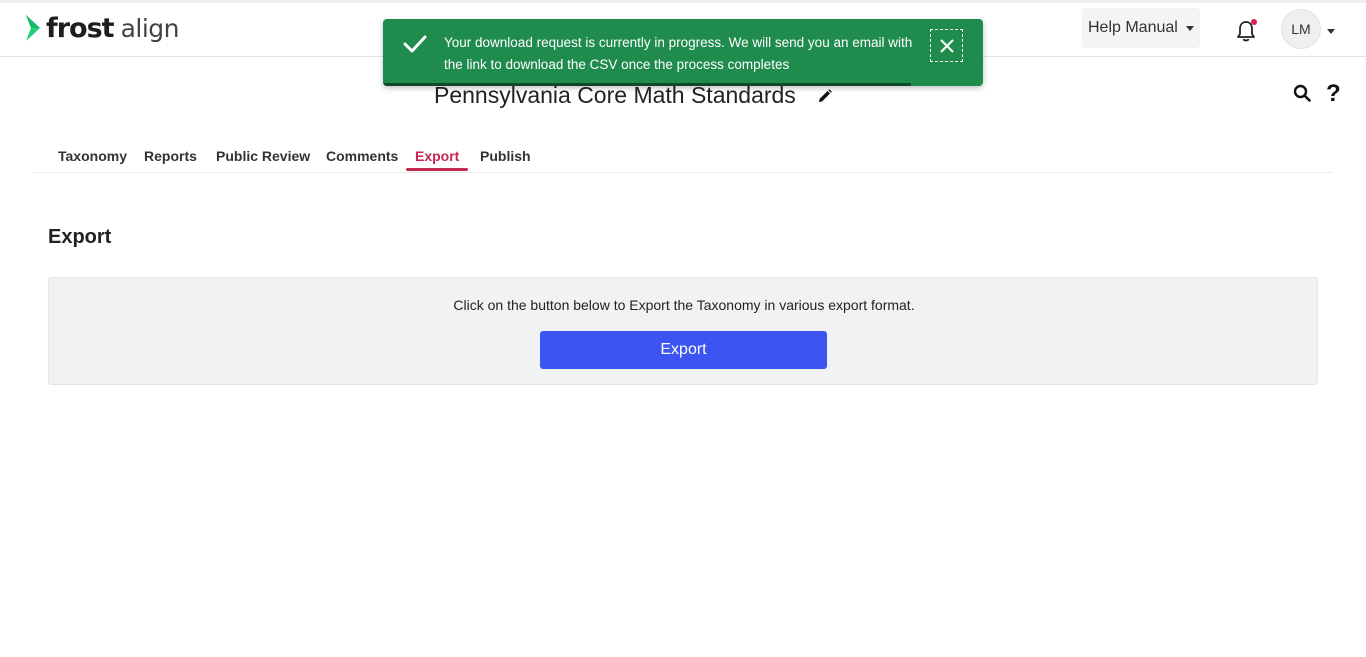 This screenshot has width=1366, height=657. I want to click on section-heading: Export, so click(80, 237).